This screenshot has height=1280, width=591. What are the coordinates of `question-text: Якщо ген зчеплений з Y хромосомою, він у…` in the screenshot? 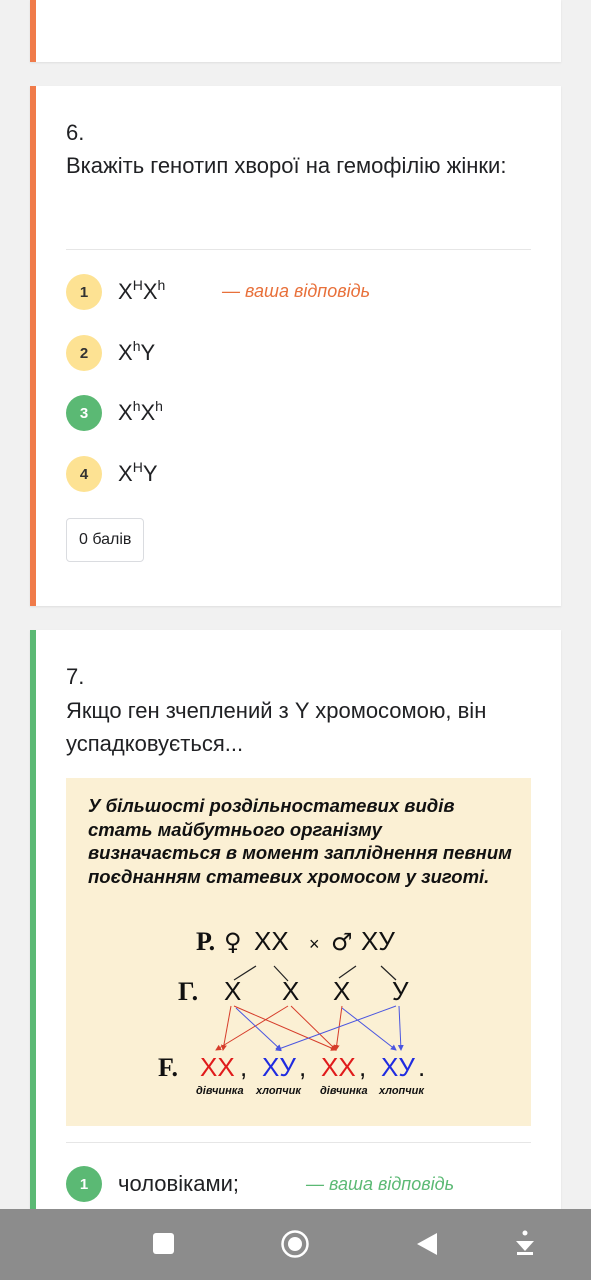 It's located at (276, 727).